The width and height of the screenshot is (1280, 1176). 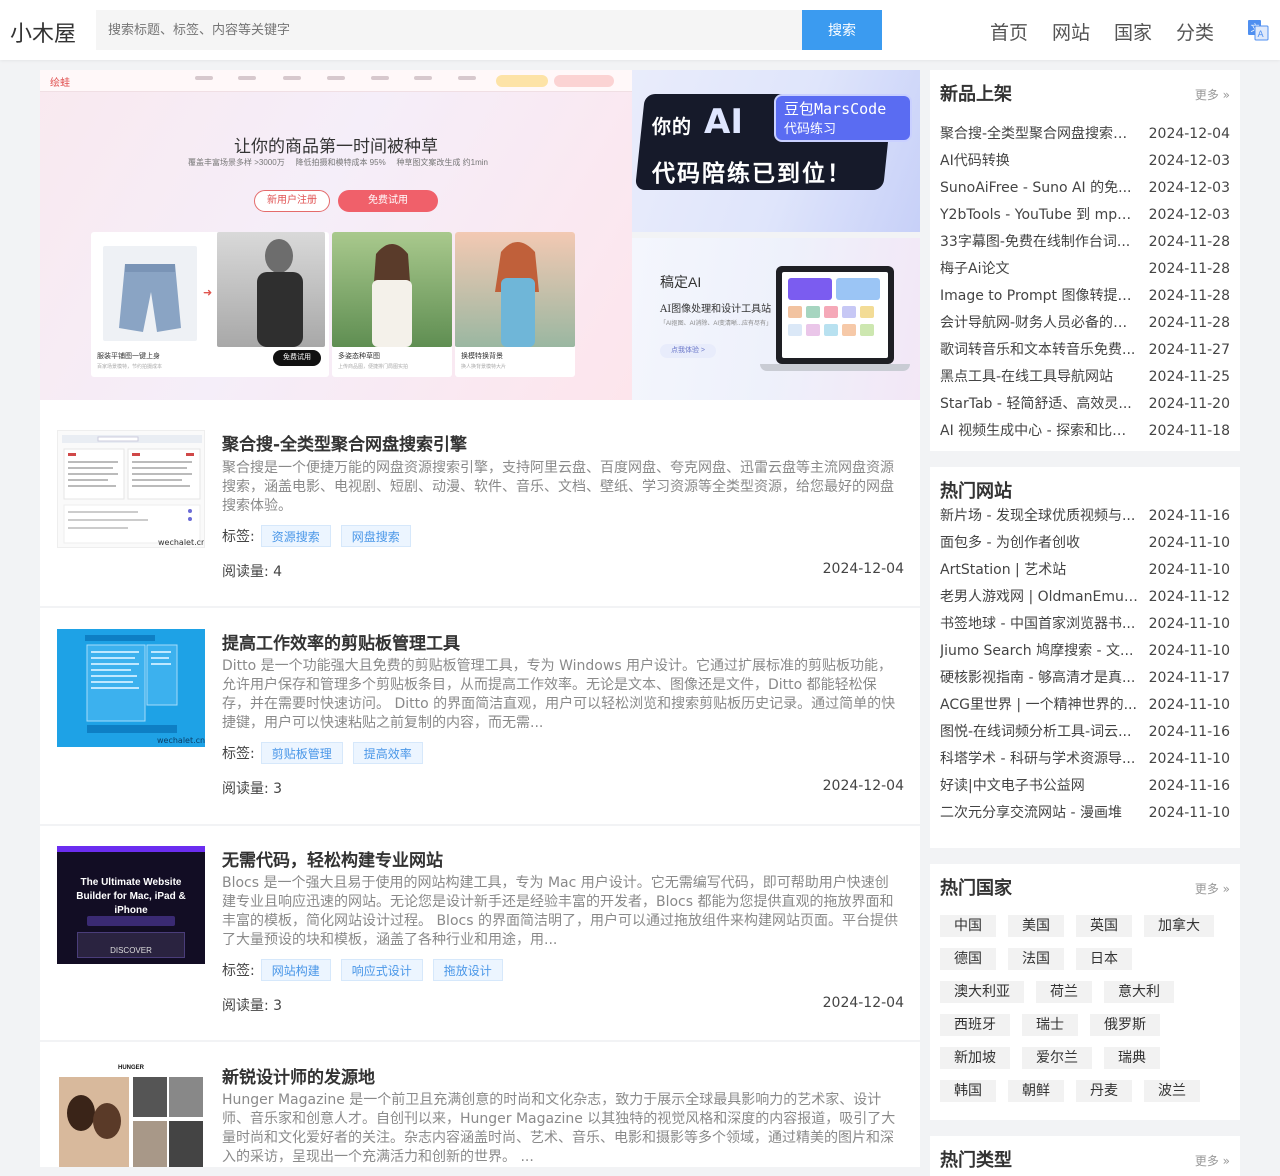 I want to click on tag: 提高效率, so click(x=387, y=753).